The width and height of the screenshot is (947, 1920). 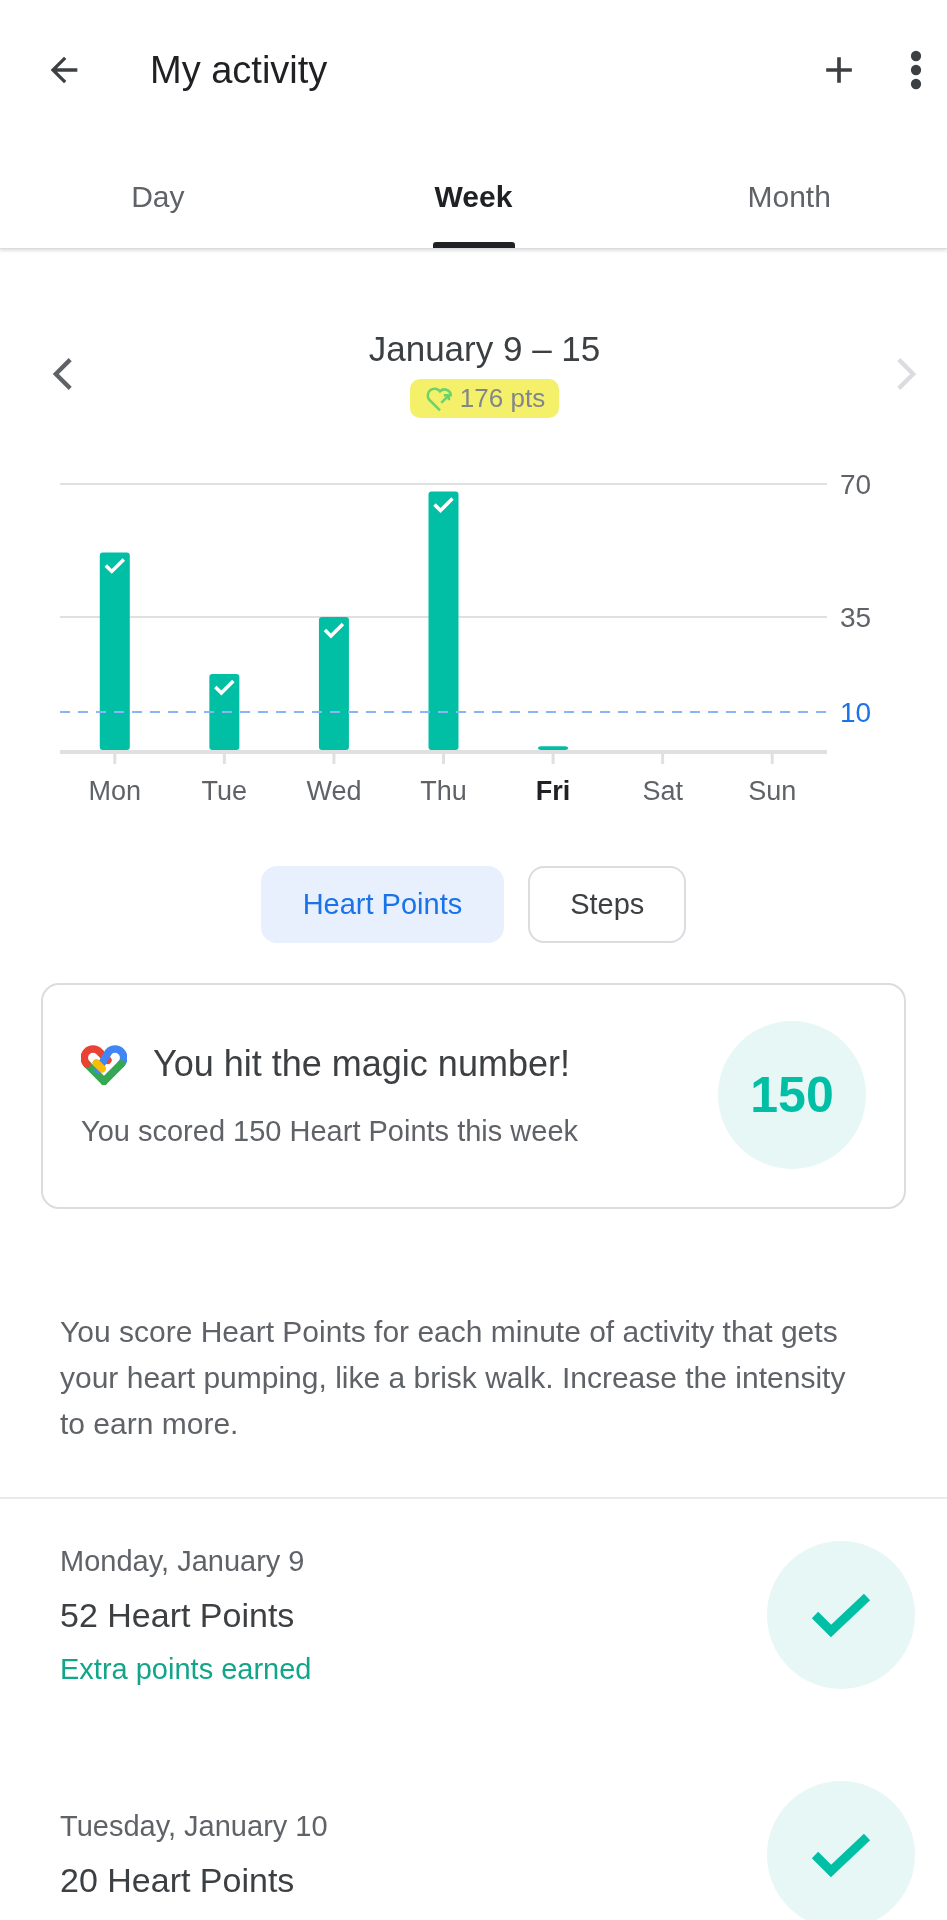 I want to click on score-value: 150, so click(x=792, y=1095).